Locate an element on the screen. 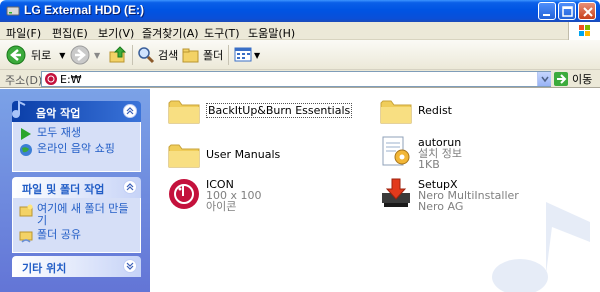 This screenshot has width=600, height=292. up-button is located at coordinates (118, 55).